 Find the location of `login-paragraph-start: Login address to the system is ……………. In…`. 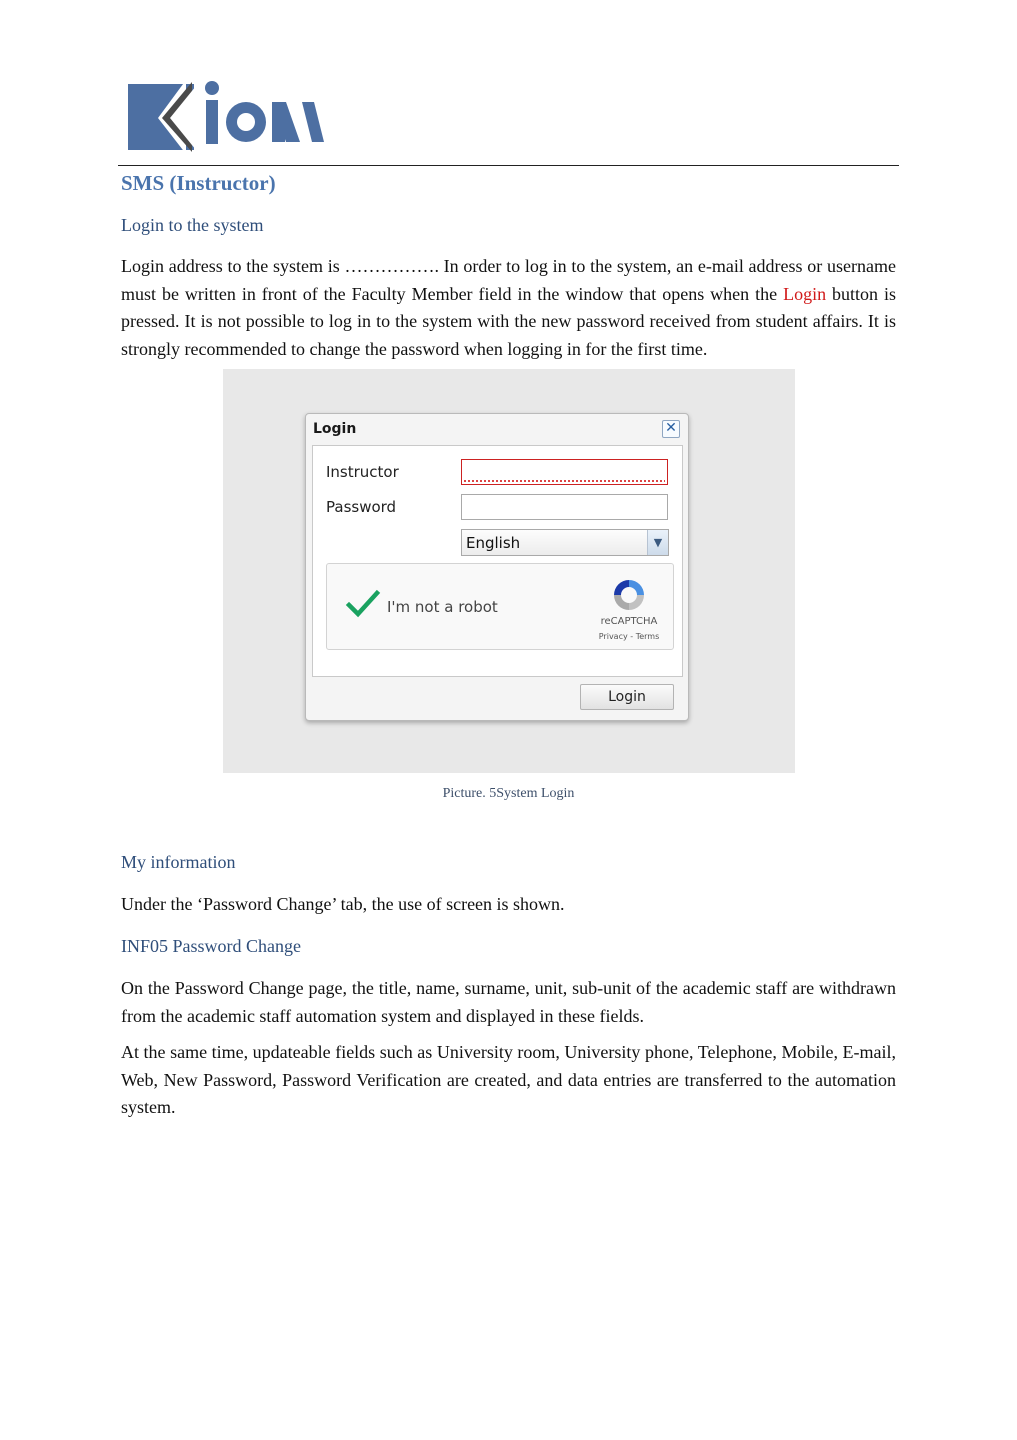

login-paragraph-start: Login address to the system is ……………. In… is located at coordinates (508, 280).